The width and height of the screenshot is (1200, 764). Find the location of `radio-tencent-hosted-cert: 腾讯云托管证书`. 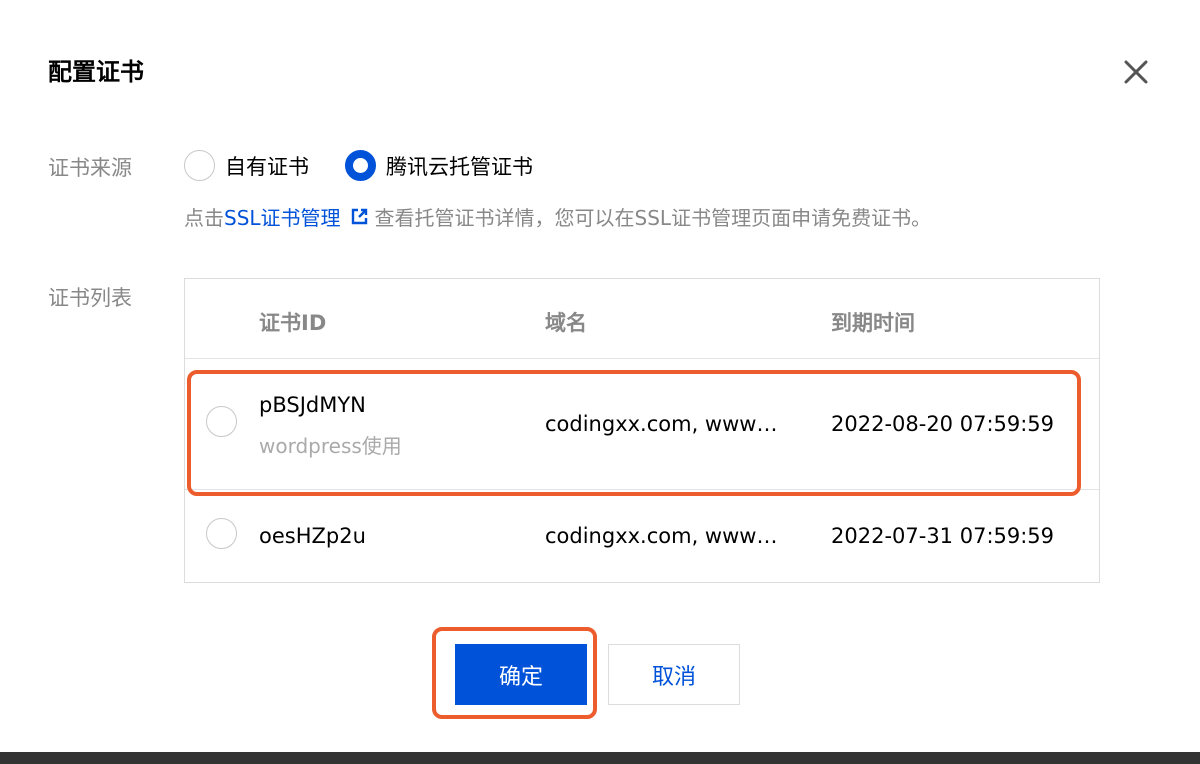

radio-tencent-hosted-cert: 腾讯云托管证书 is located at coordinates (439, 165).